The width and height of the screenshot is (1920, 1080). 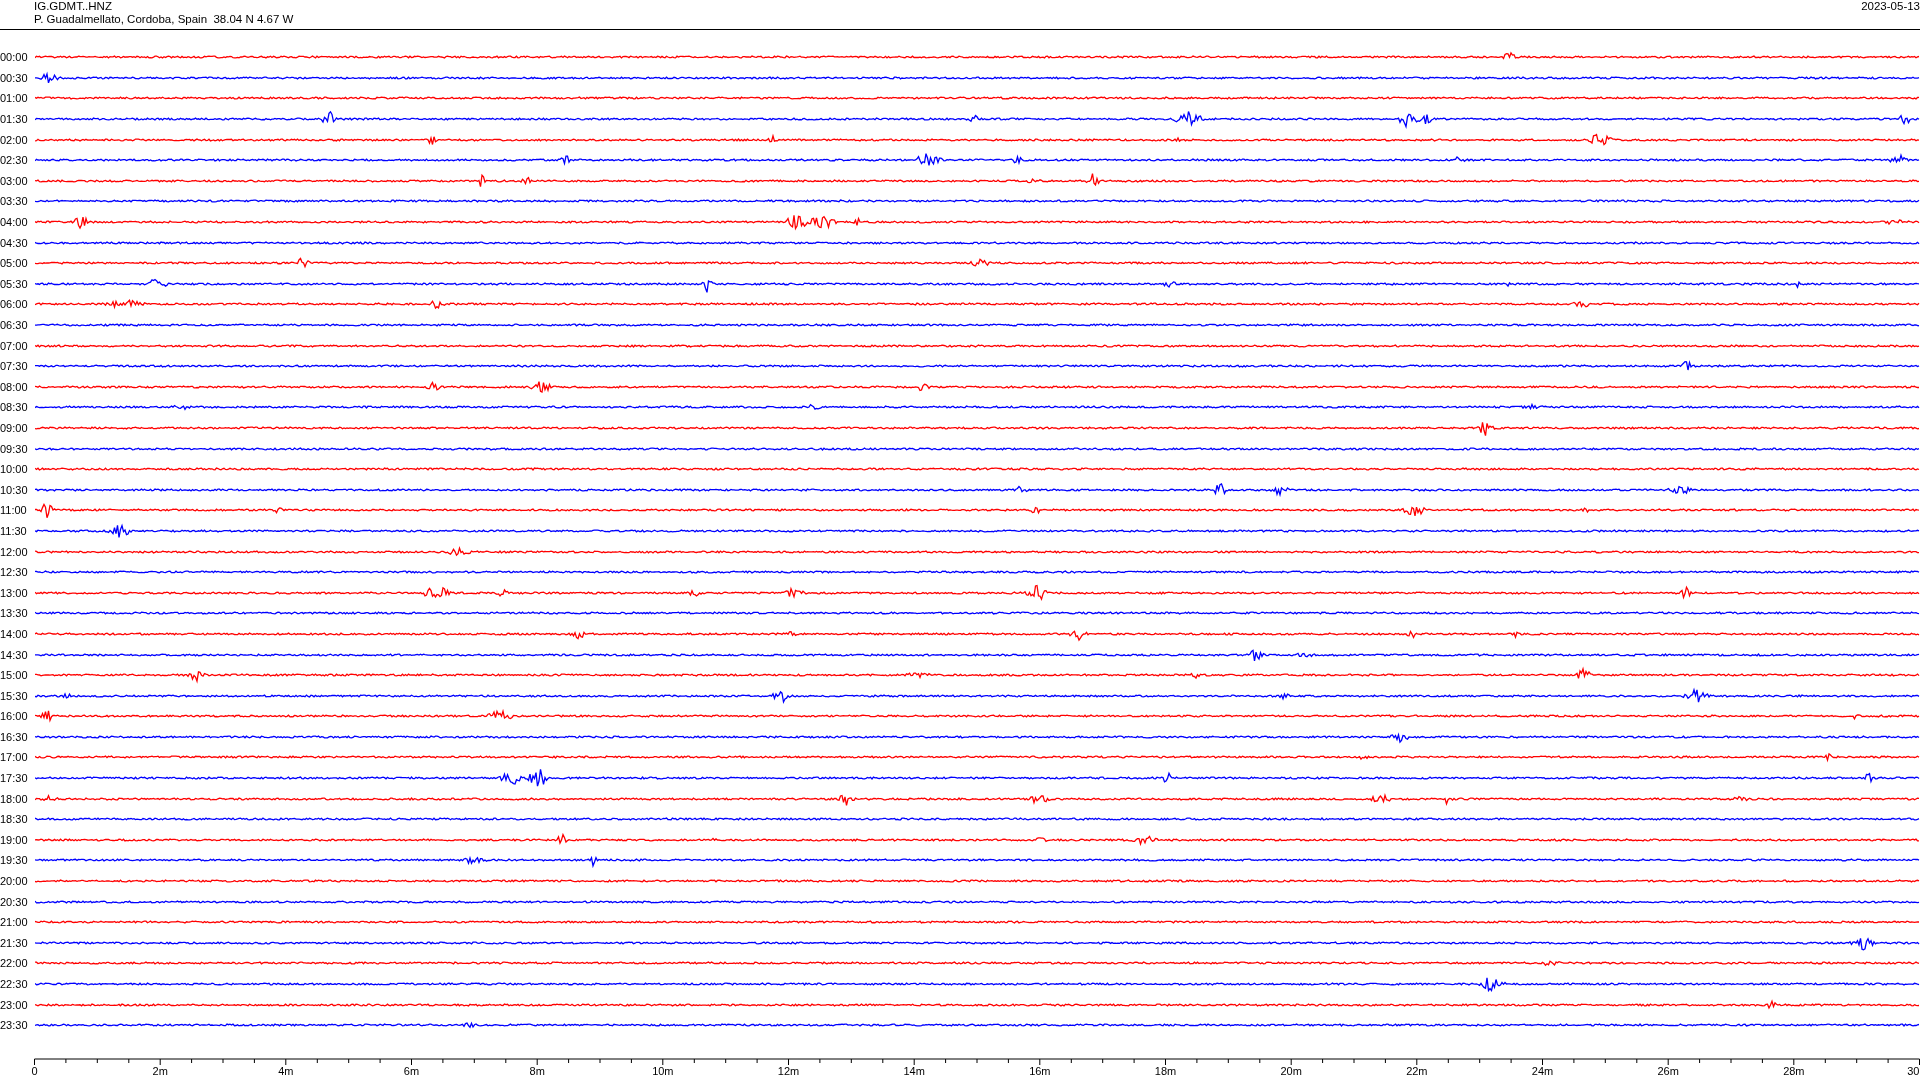 I want to click on tick-label: 4m, so click(x=286, y=1070).